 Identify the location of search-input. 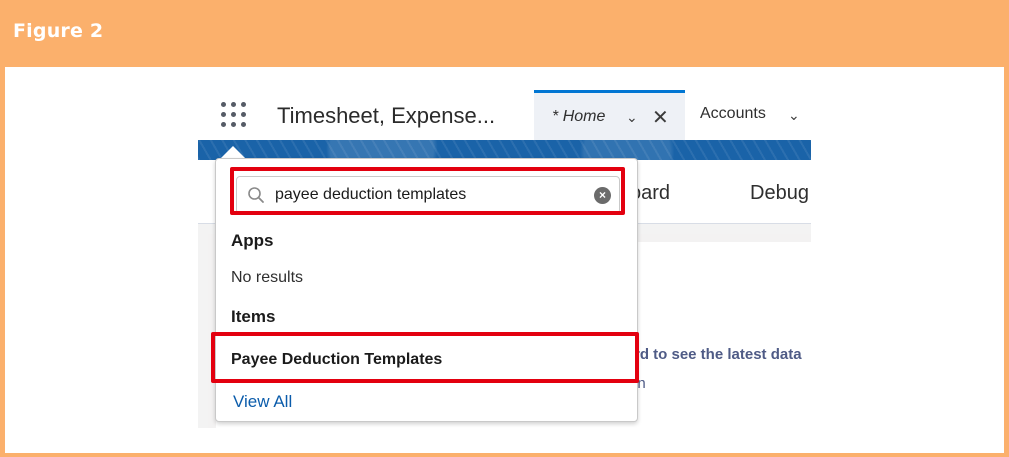
(425, 195).